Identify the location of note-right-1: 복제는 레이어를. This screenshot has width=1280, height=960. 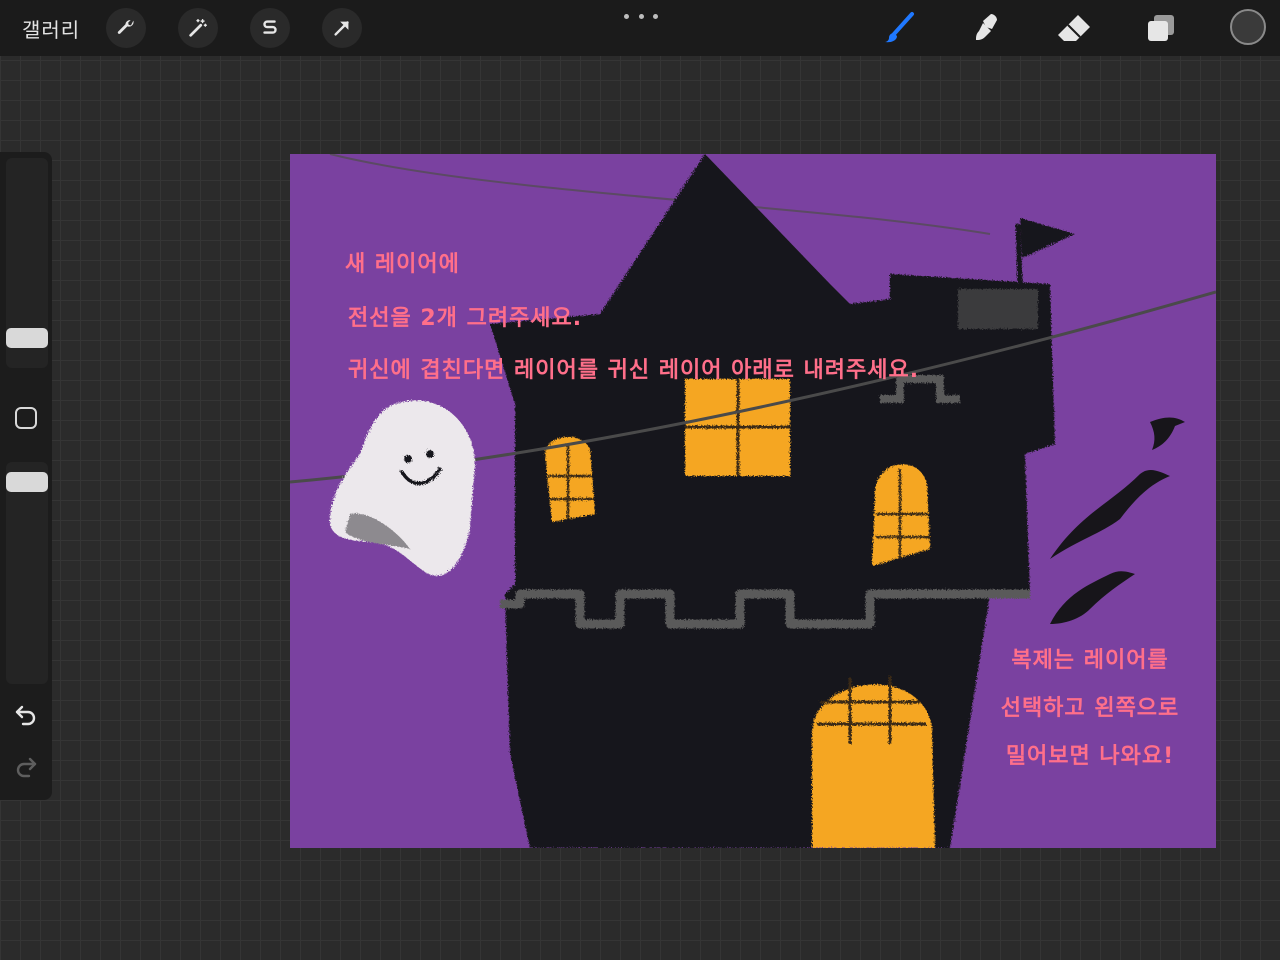
(1090, 660).